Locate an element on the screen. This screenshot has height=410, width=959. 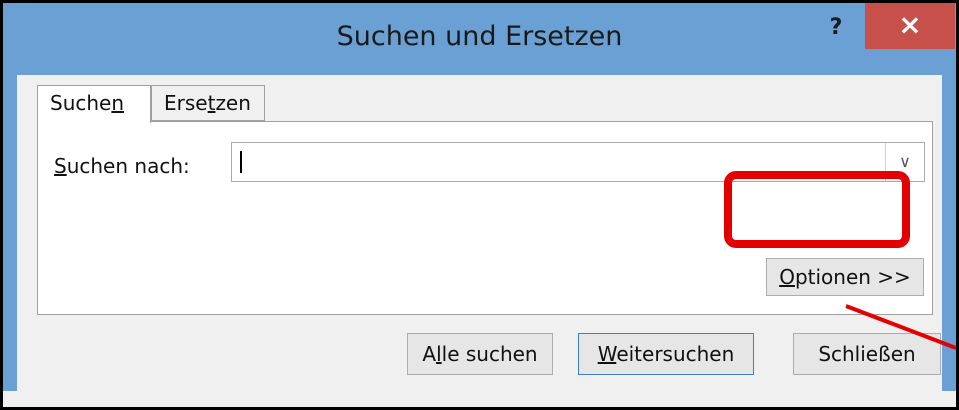
close-button: Schließen is located at coordinates (867, 354).